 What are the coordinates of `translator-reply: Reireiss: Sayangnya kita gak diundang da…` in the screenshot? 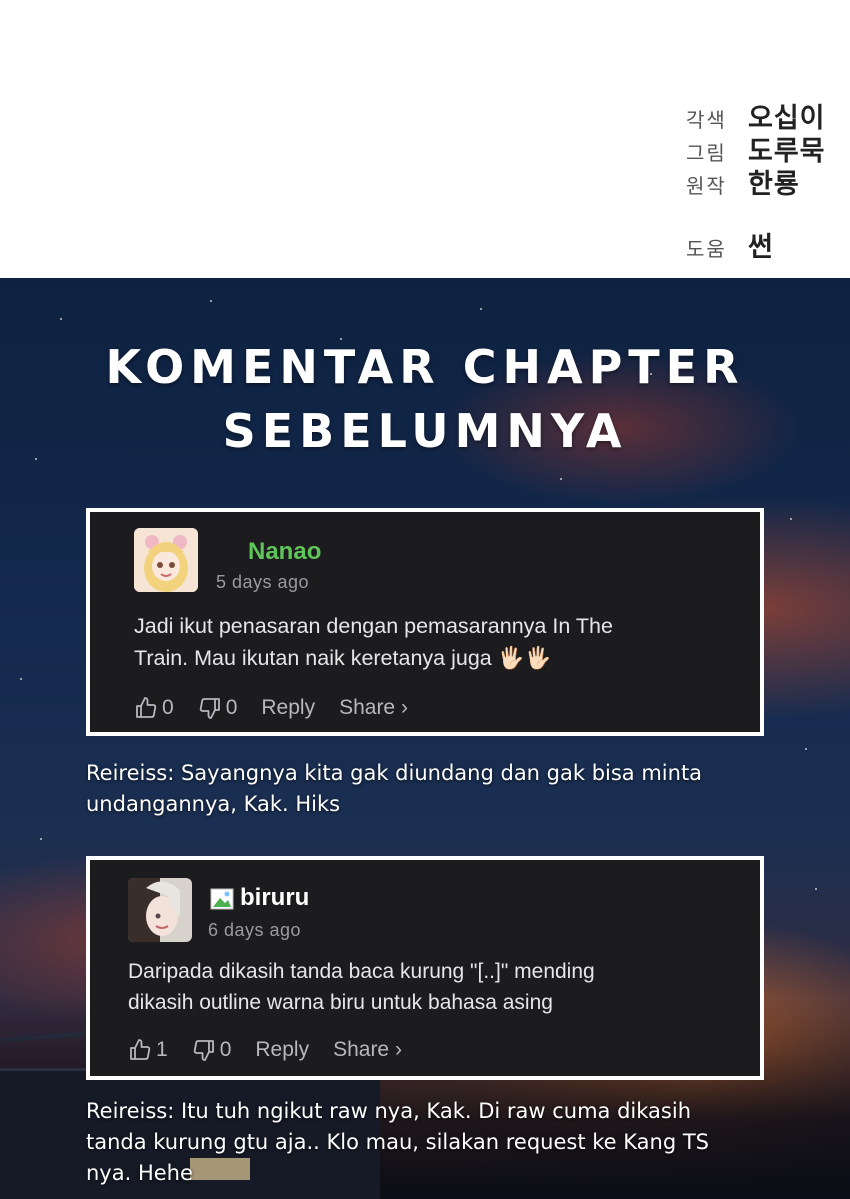 It's located at (436, 789).